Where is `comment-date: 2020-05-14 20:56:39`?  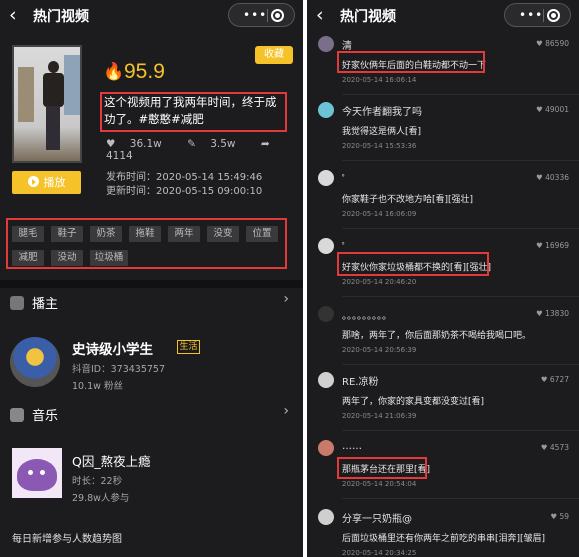 comment-date: 2020-05-14 20:56:39 is located at coordinates (379, 350).